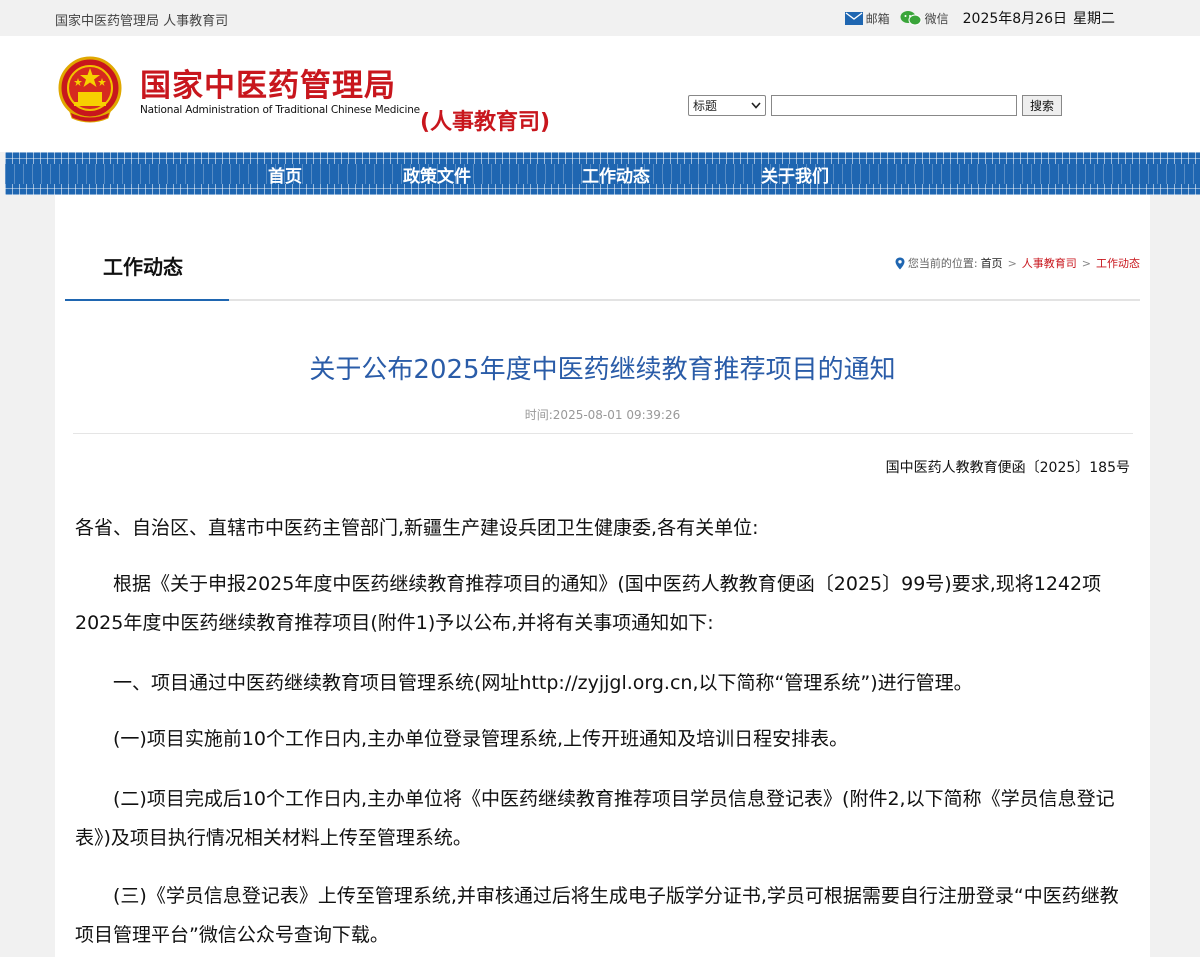 This screenshot has width=1200, height=957. Describe the element at coordinates (877, 18) in the screenshot. I see `mail-label: 邮箱` at that location.